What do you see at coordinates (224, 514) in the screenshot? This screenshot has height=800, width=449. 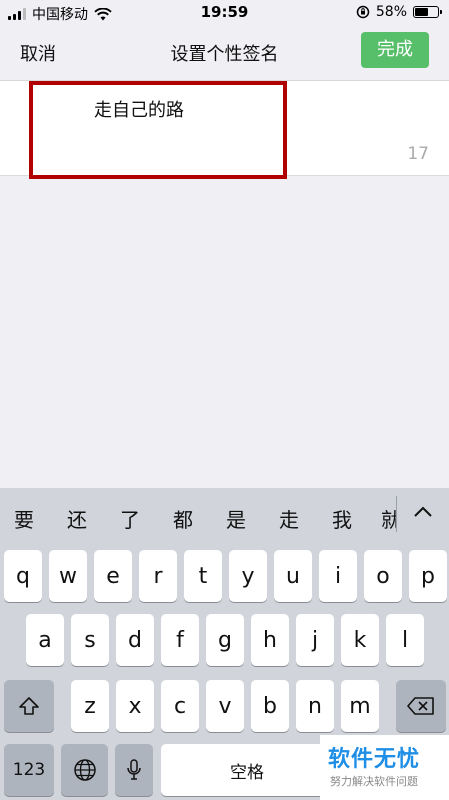 I see `candidate-bar: 要 还 了 都 是 走 我 就` at bounding box center [224, 514].